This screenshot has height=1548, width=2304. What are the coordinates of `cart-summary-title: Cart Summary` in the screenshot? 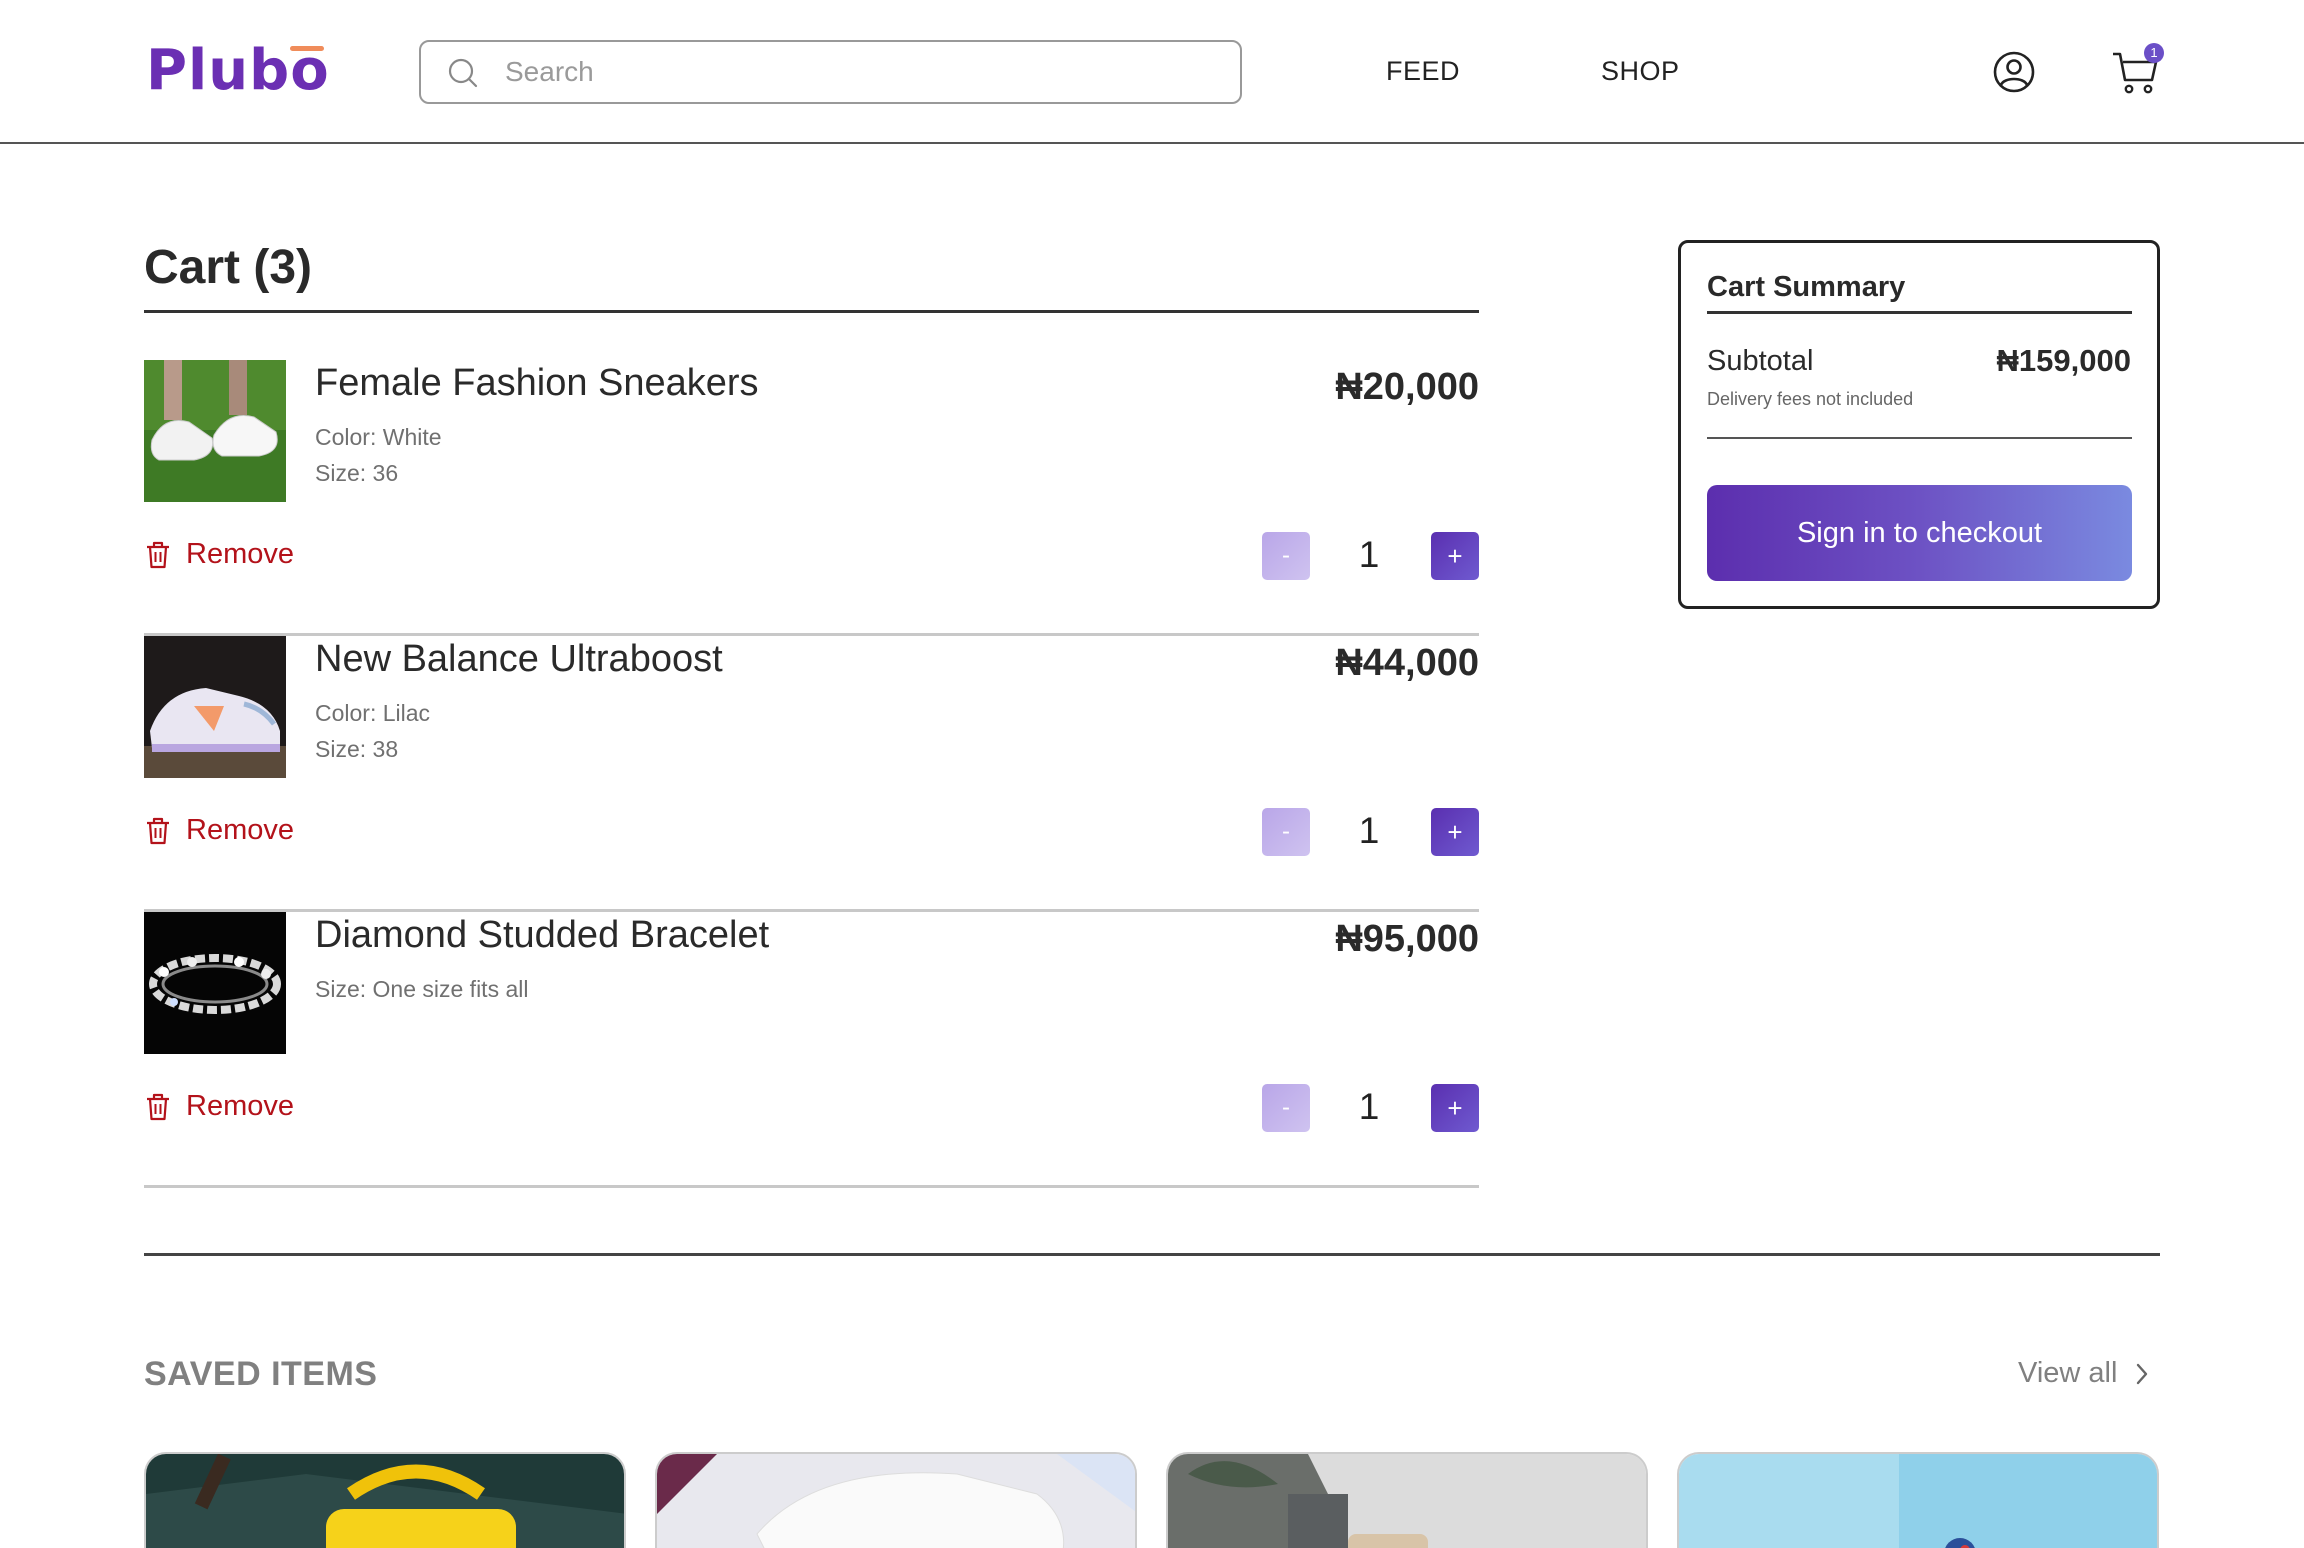 It's located at (1806, 287).